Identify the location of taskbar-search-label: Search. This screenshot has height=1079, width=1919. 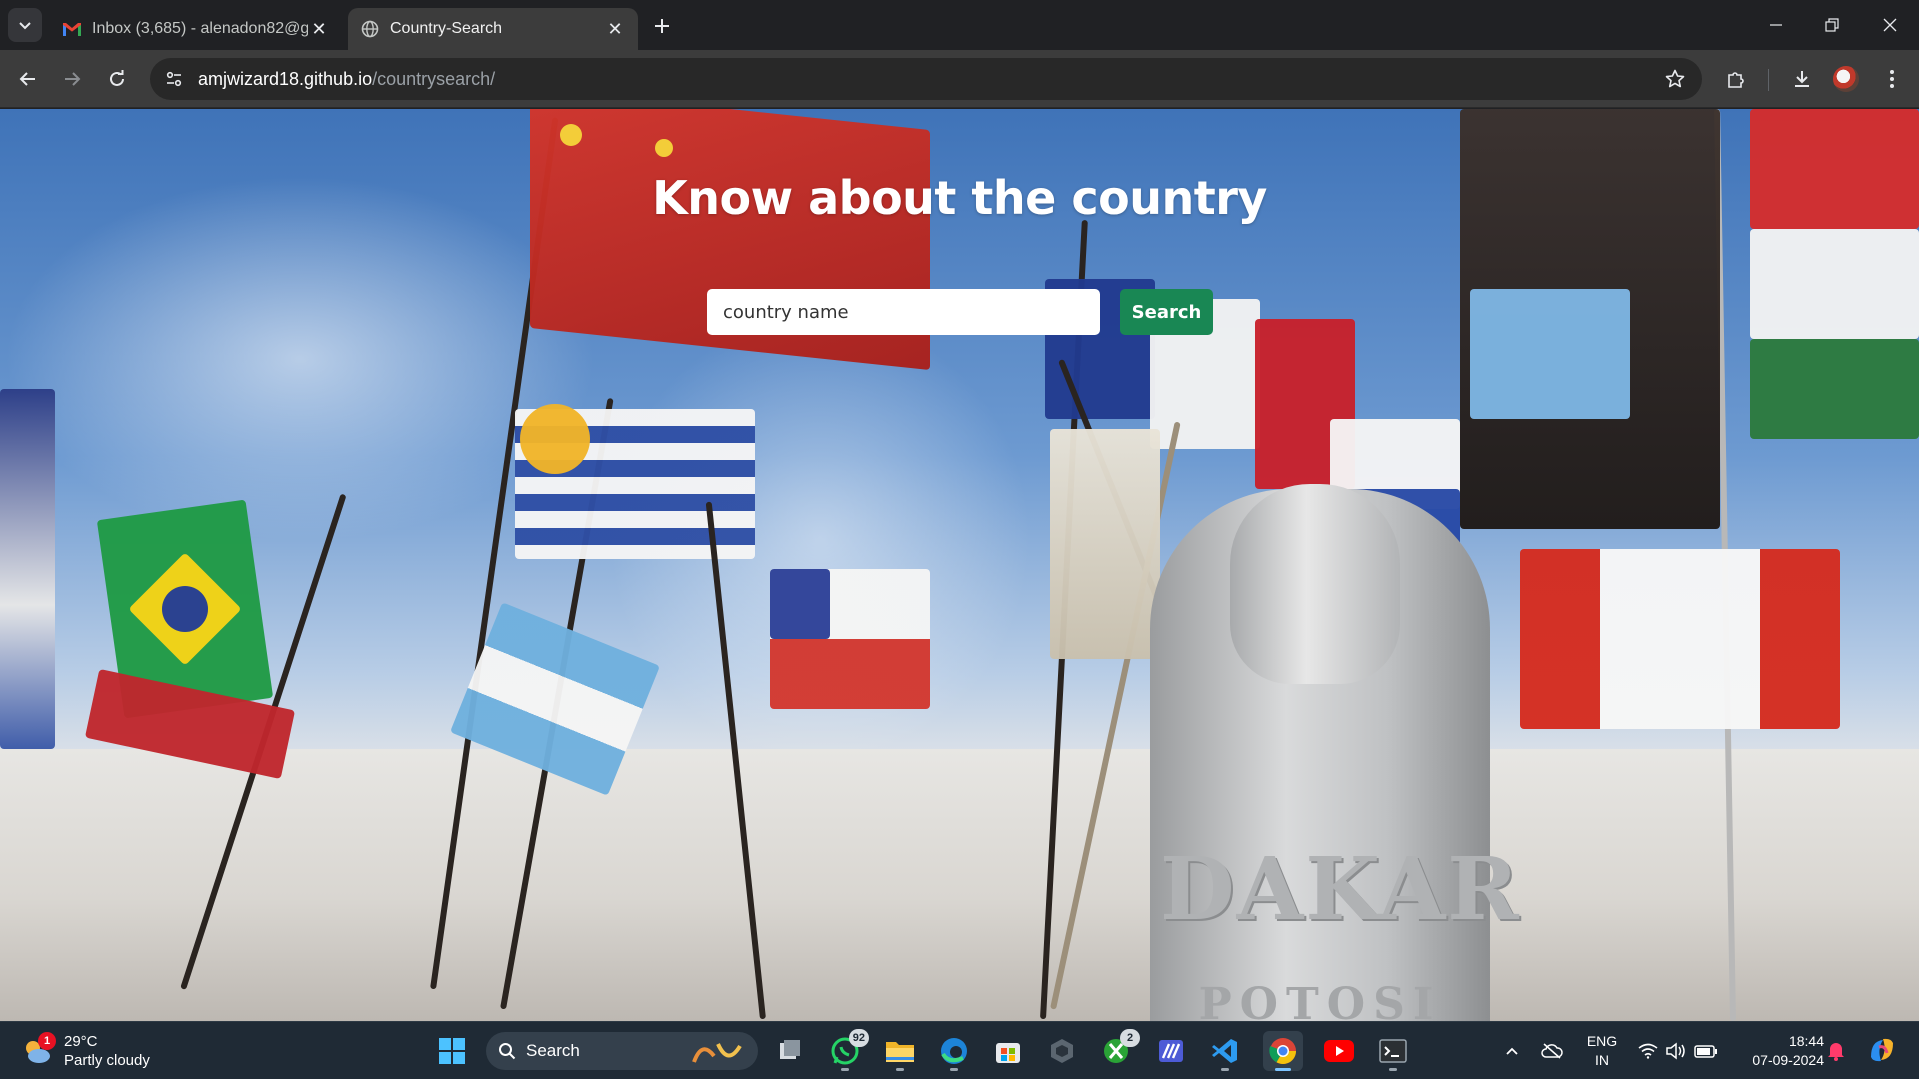
(553, 1050).